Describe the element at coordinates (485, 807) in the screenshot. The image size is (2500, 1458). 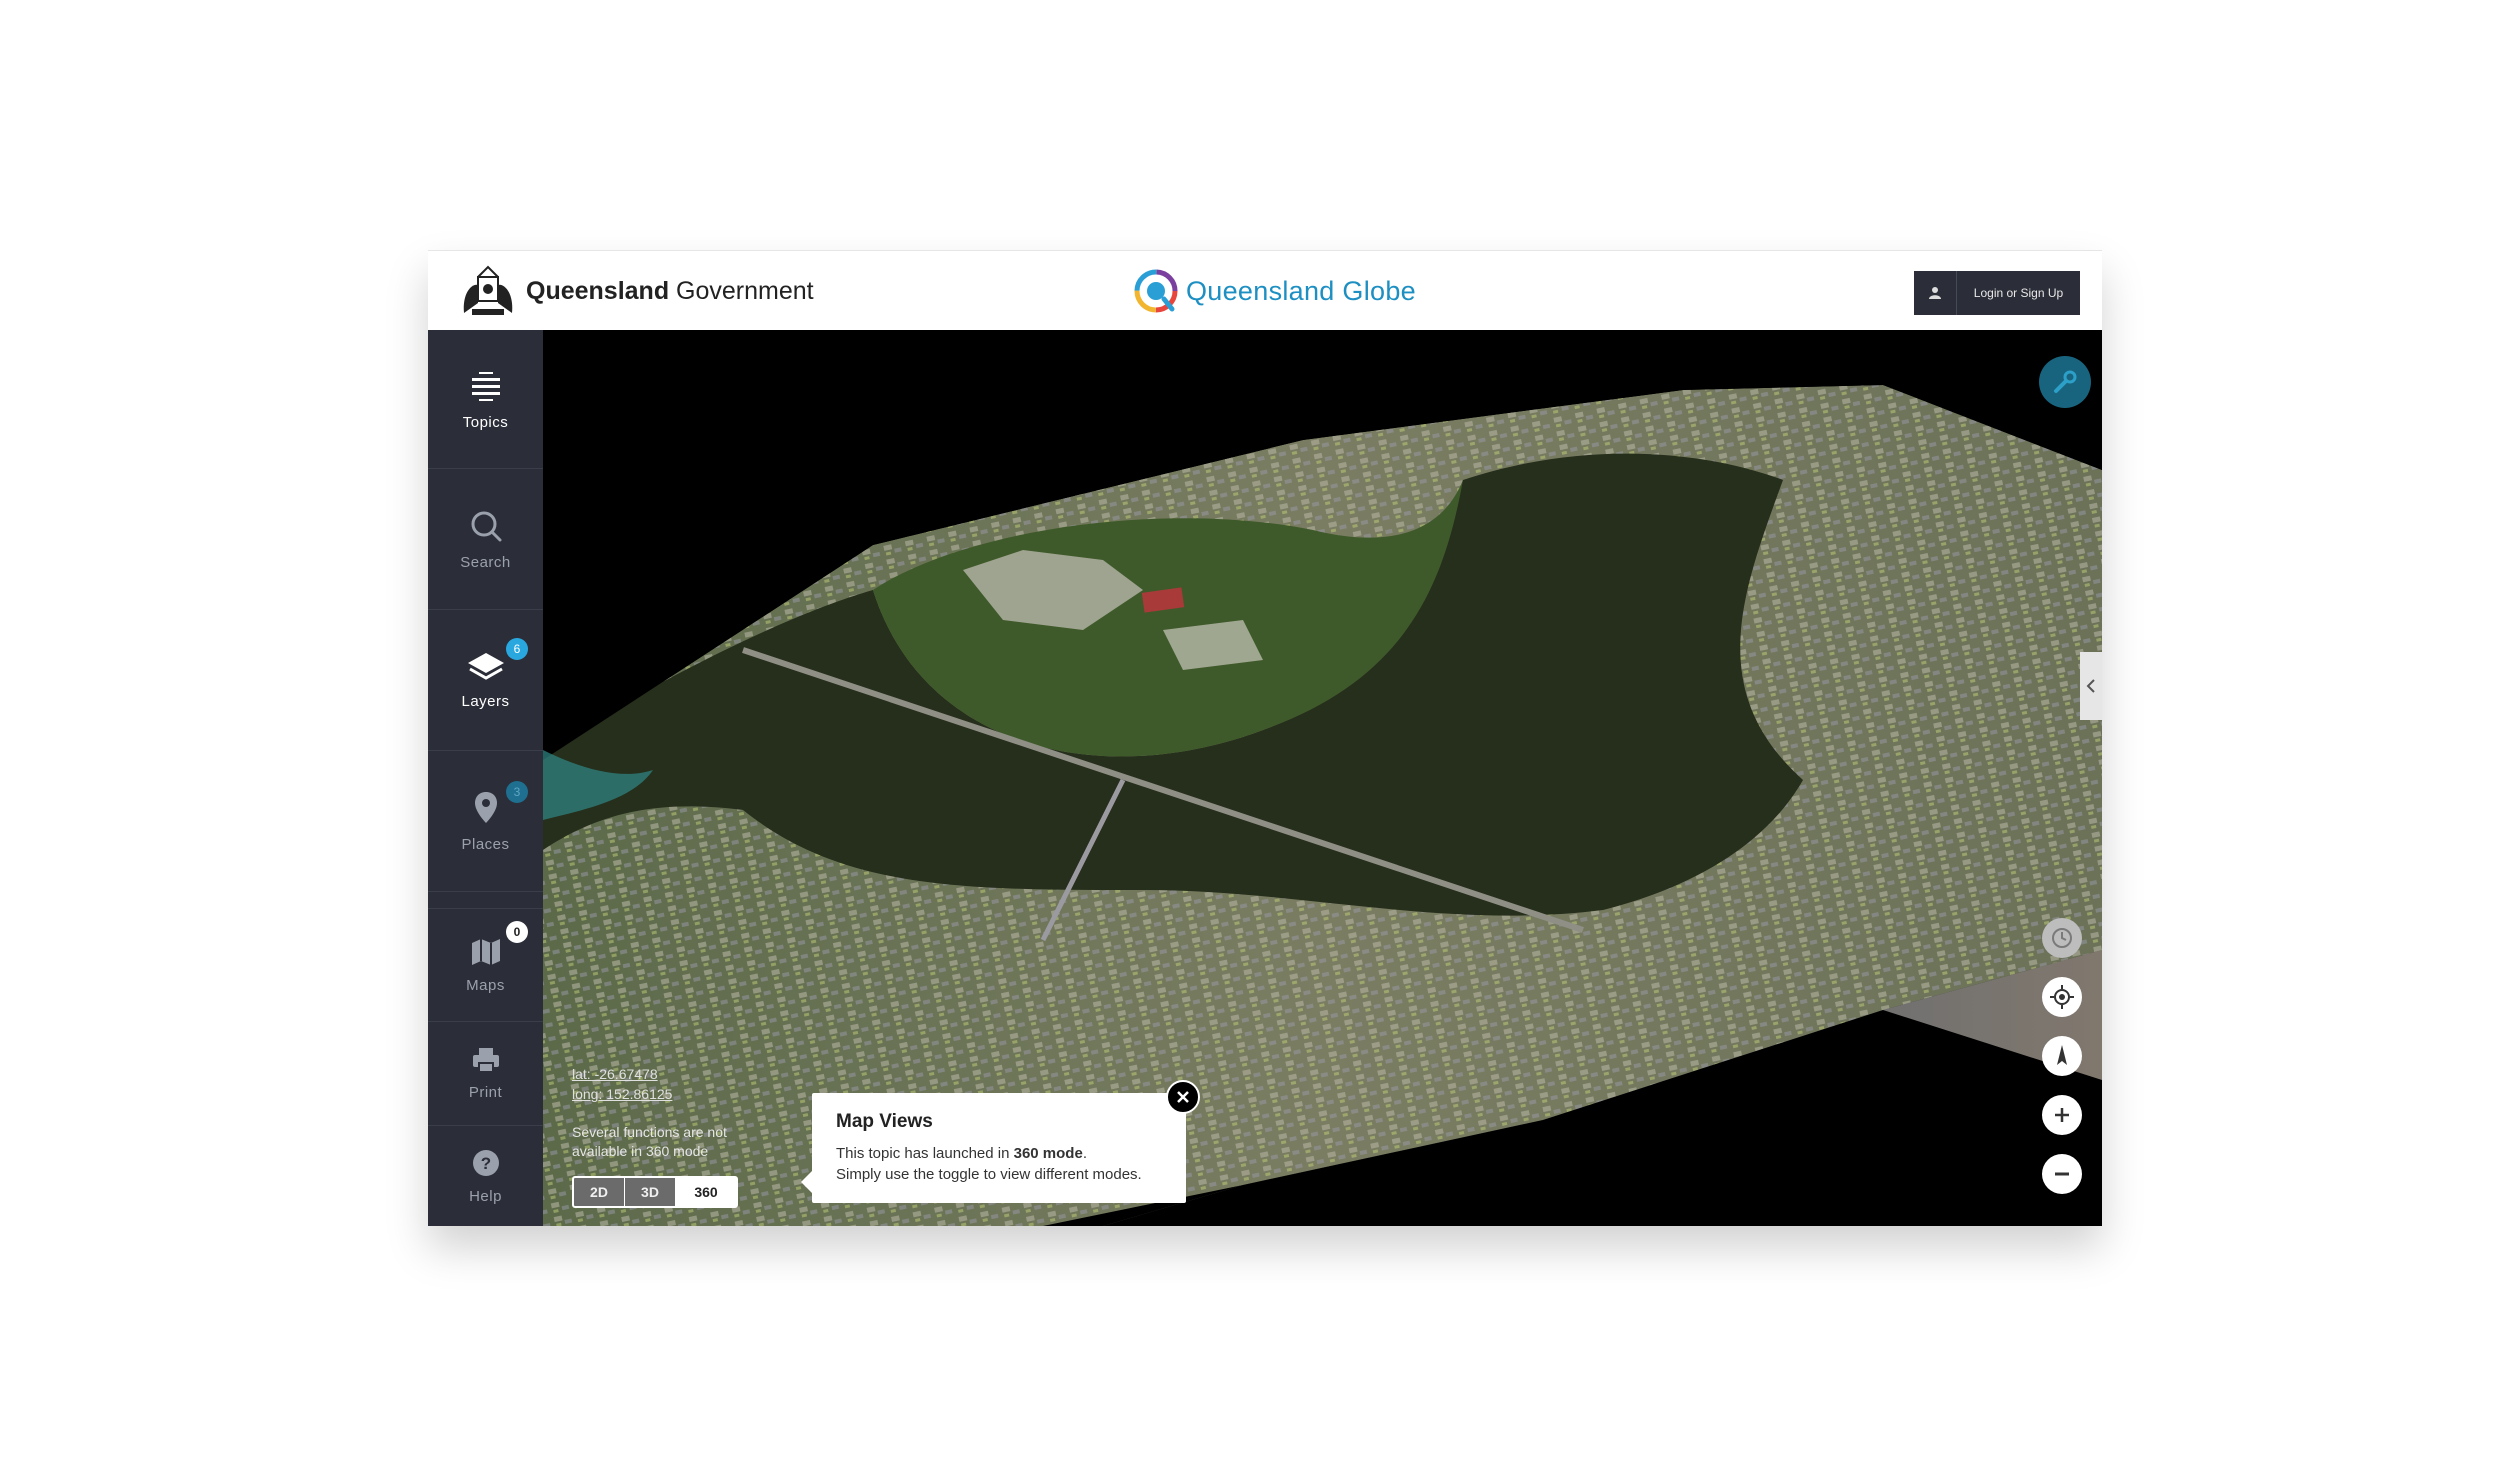
I see `pin-icon` at that location.